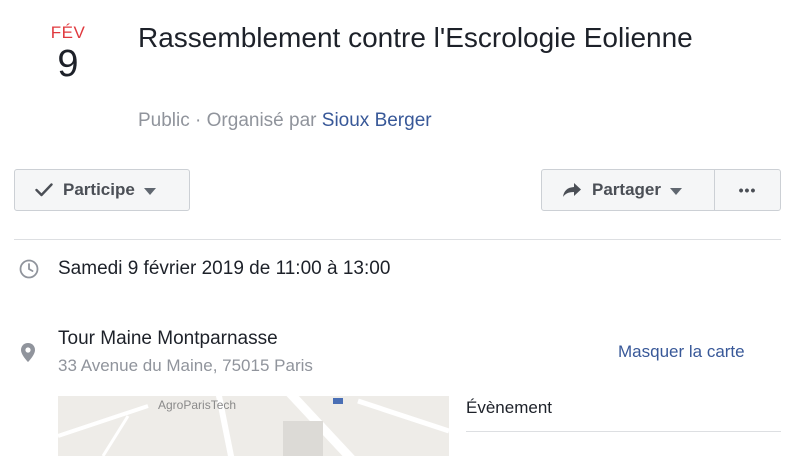 This screenshot has height=456, width=800. I want to click on location-address: 33 Avenue du Maine, 75015 Paris, so click(185, 365).